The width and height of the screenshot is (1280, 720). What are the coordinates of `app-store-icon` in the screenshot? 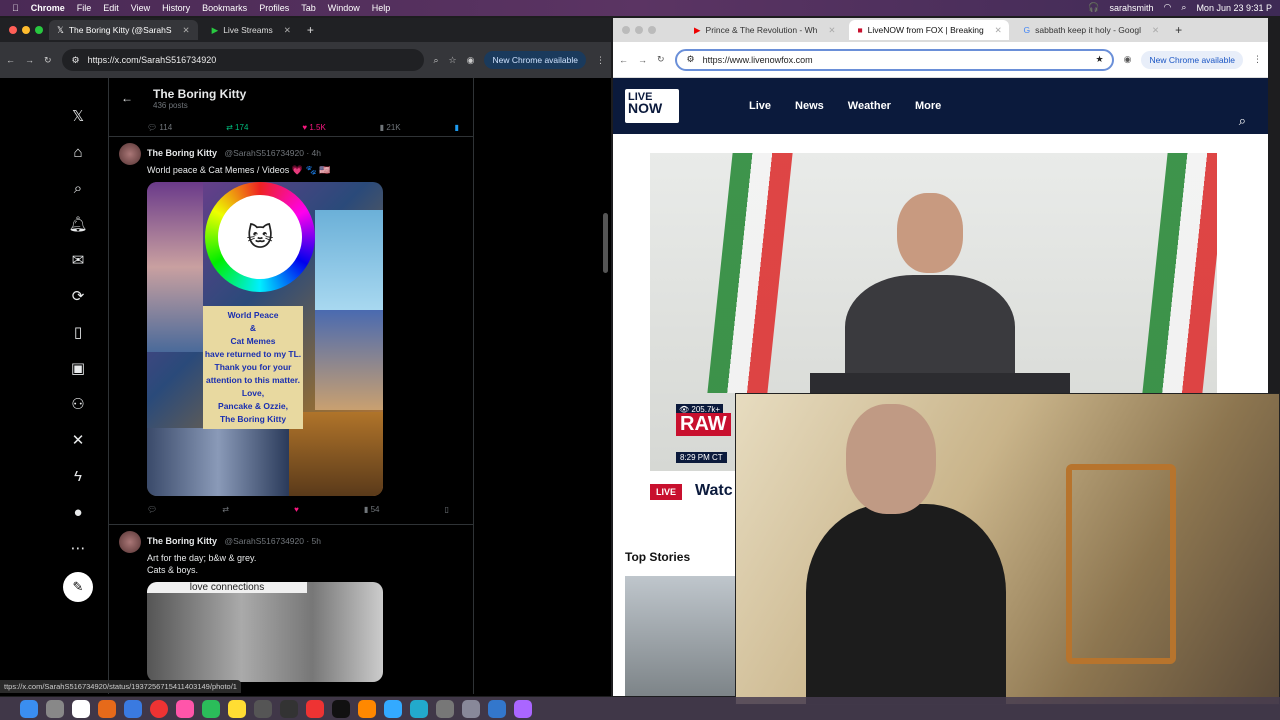 It's located at (393, 708).